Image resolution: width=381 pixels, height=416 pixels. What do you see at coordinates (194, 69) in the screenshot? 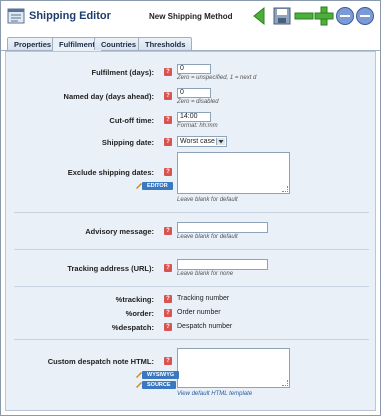
I see `fulfilment-days-input` at bounding box center [194, 69].